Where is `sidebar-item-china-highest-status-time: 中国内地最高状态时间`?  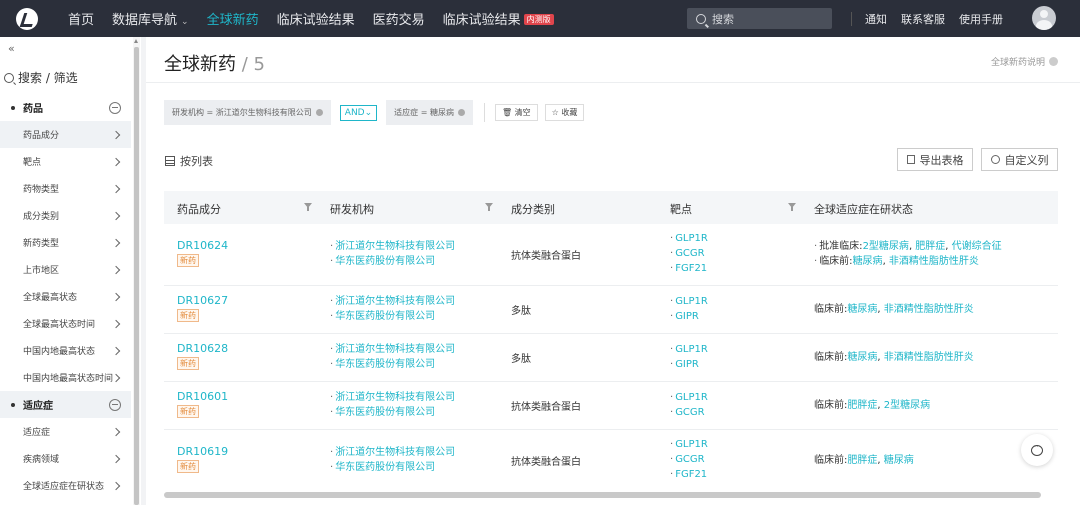
sidebar-item-china-highest-status-time: 中国内地最高状态时间 is located at coordinates (65, 377).